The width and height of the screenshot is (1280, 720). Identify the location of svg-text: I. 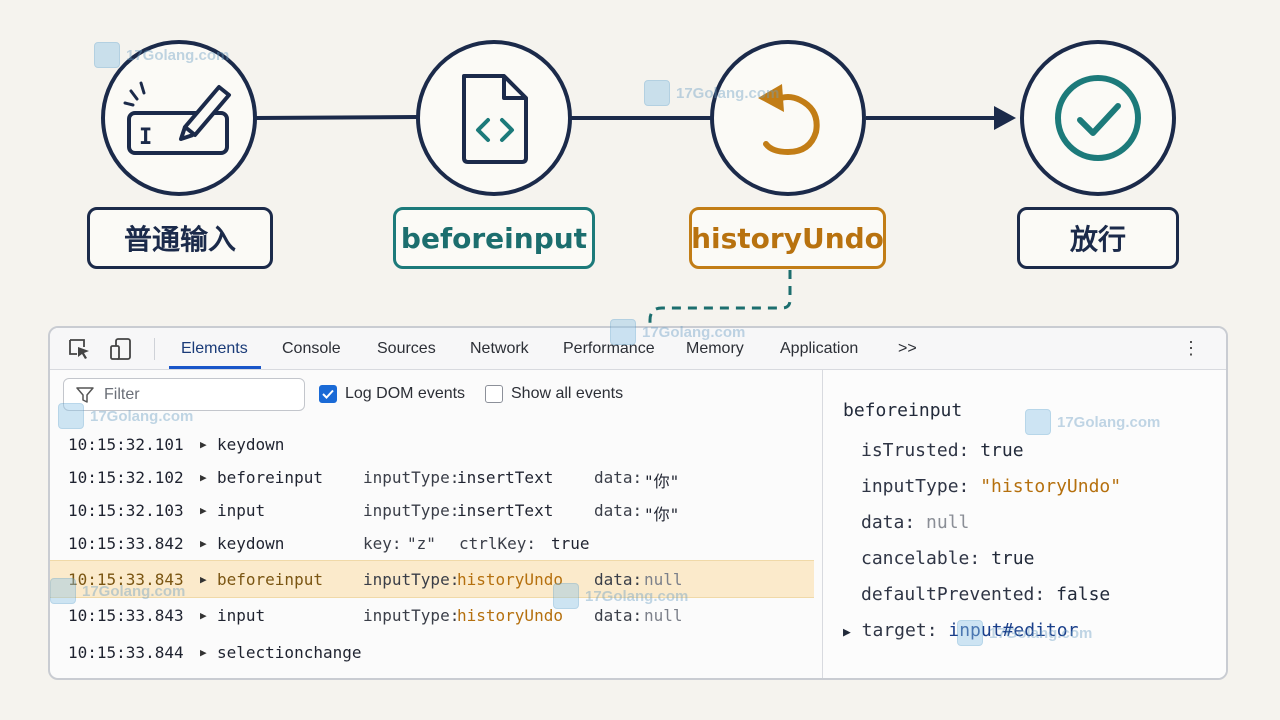
(145, 137).